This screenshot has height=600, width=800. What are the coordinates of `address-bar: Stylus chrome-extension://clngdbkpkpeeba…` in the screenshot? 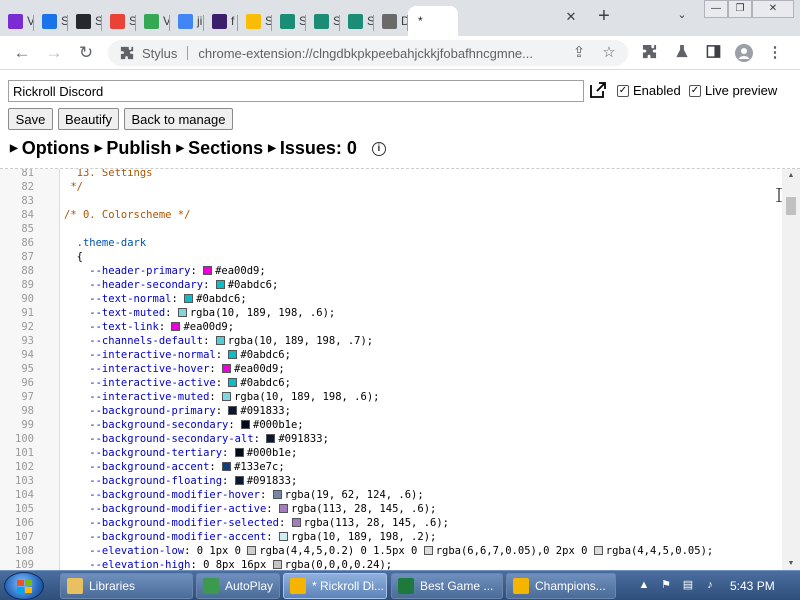 It's located at (368, 53).